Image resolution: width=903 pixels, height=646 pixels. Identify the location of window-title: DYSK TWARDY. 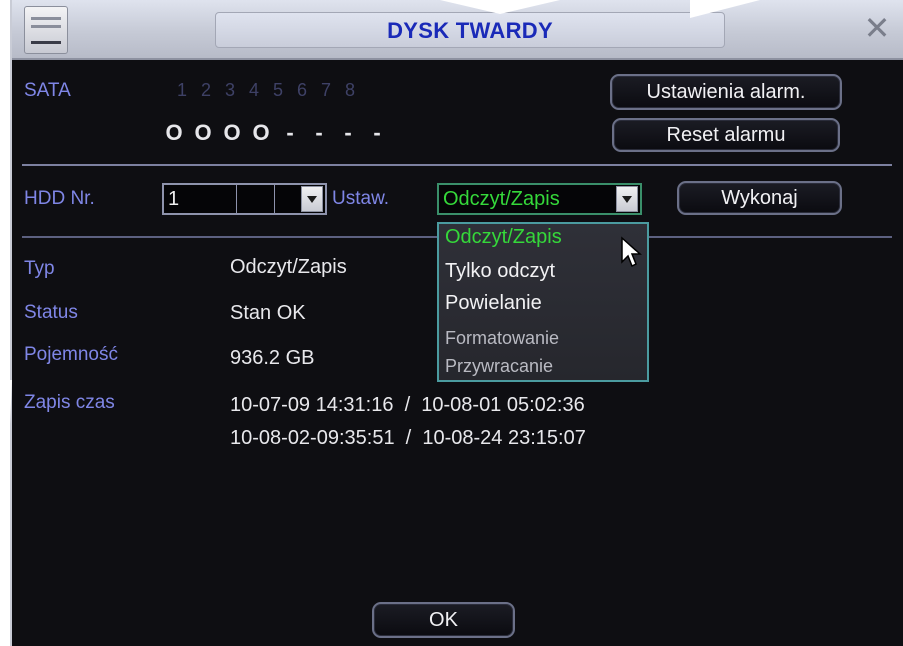
(470, 30).